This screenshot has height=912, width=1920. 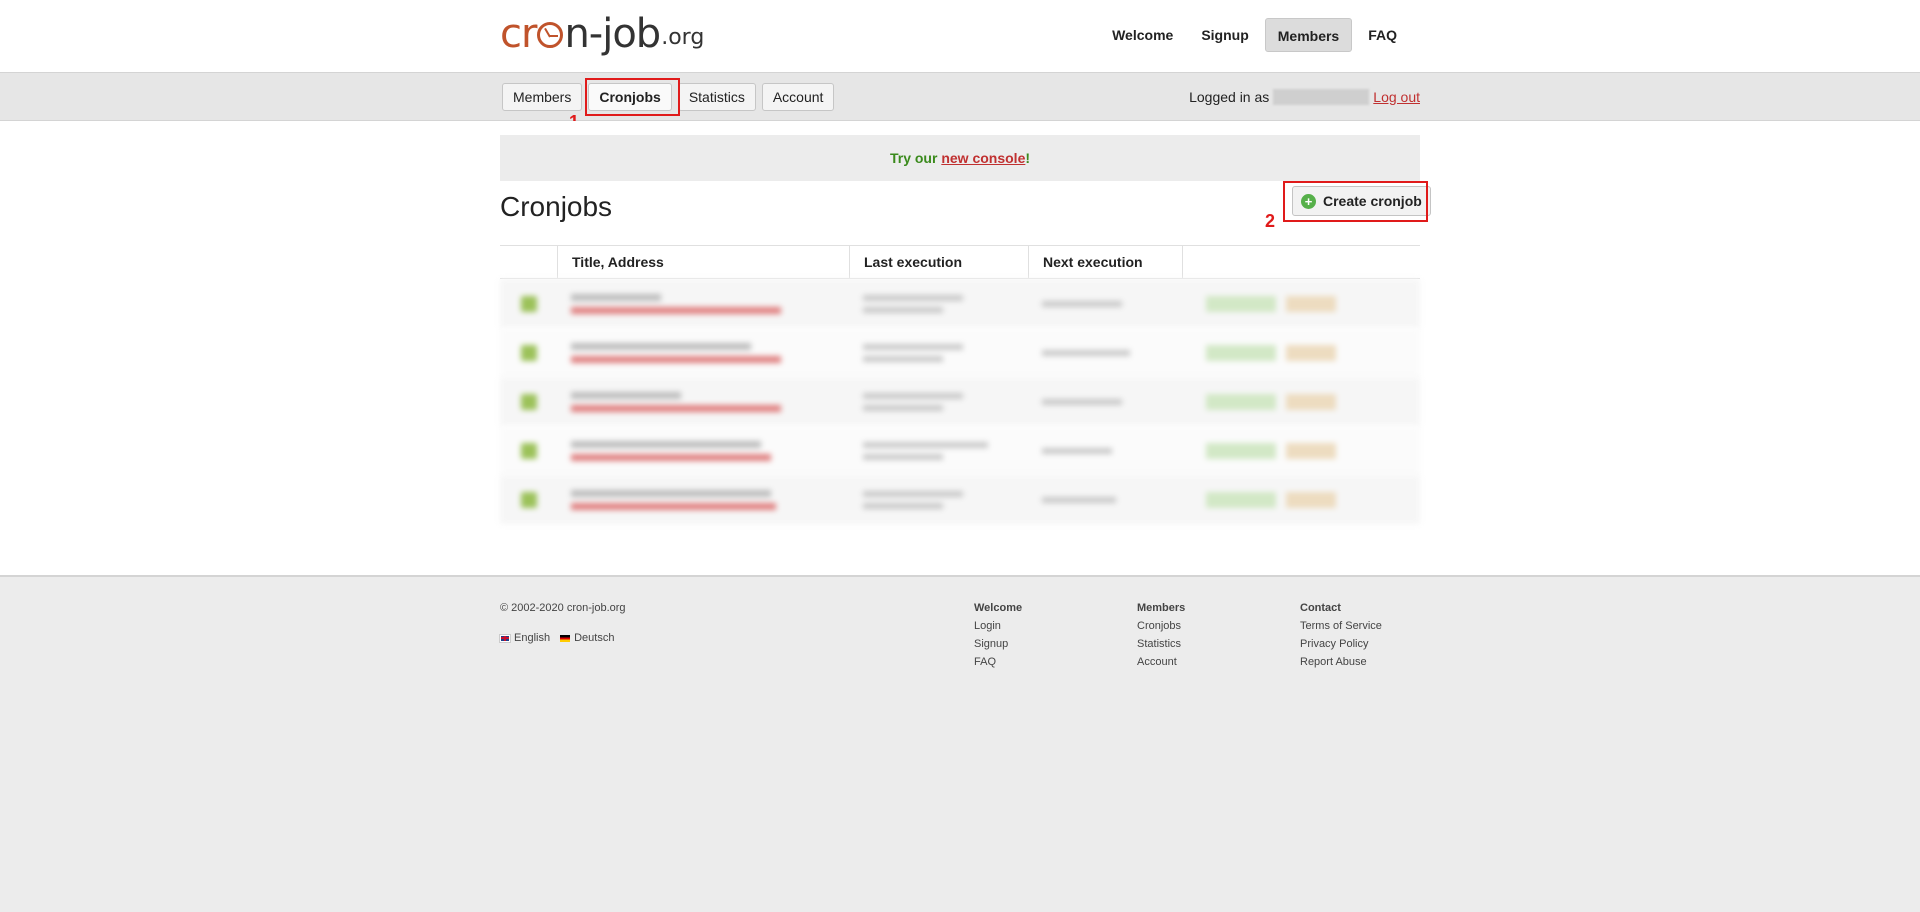 What do you see at coordinates (1105, 262) in the screenshot?
I see `column-header-next-execution: Next execution` at bounding box center [1105, 262].